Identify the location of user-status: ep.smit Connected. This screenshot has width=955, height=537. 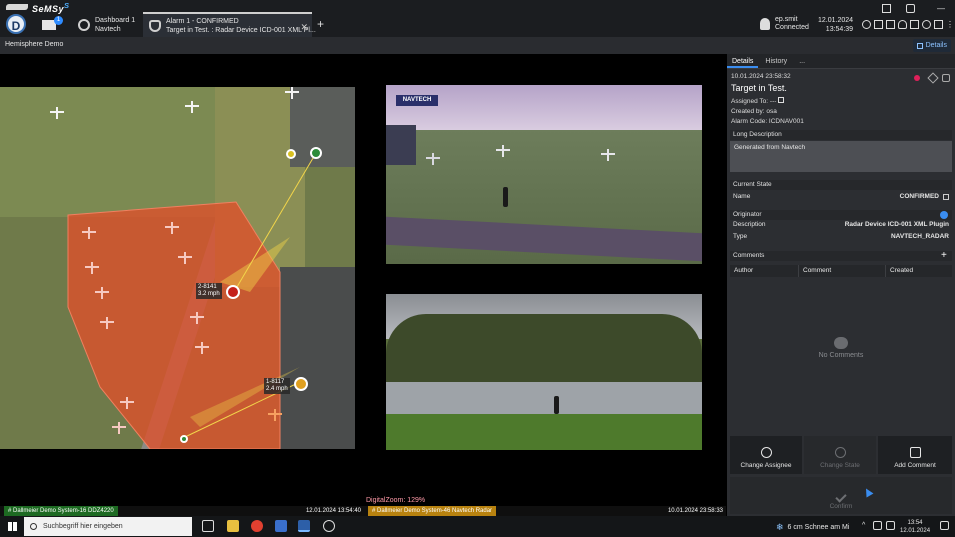
(784, 24).